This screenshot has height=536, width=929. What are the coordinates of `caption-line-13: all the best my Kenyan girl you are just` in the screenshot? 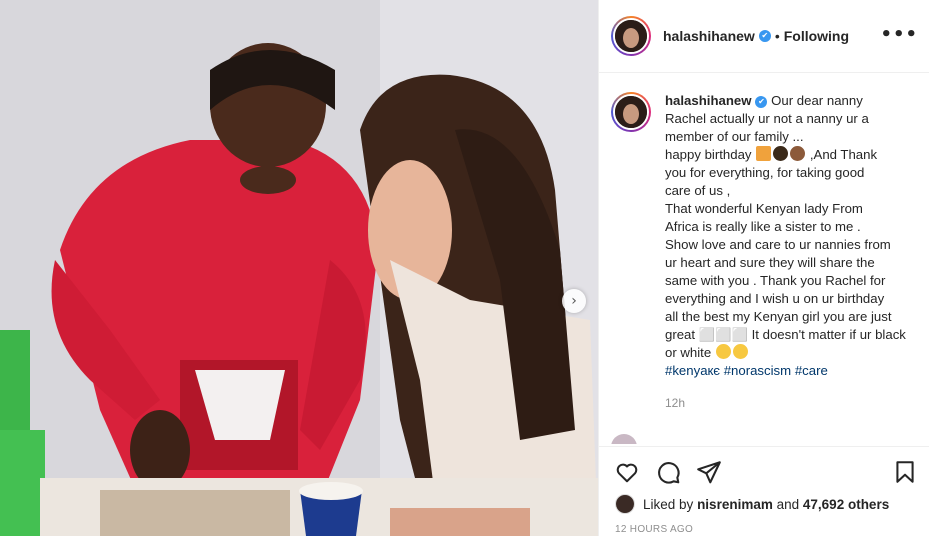 It's located at (778, 316).